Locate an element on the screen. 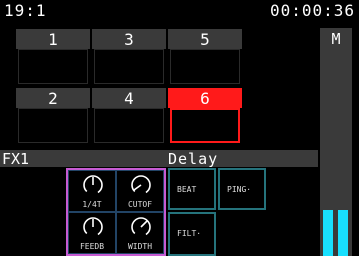 This screenshot has height=256, width=359. knob-label: FEEDB is located at coordinates (92, 246).